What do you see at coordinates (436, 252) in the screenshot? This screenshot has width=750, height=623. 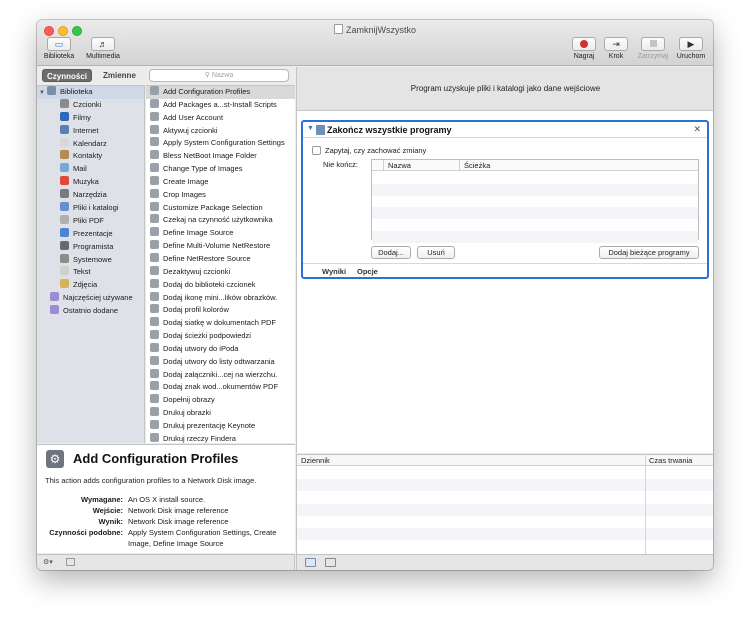 I see `remove-app-button: Usuń` at bounding box center [436, 252].